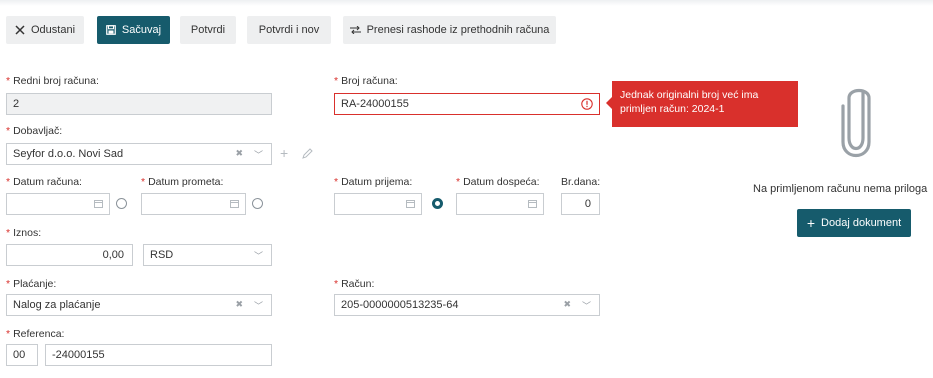 The image size is (933, 378). Describe the element at coordinates (354, 284) in the screenshot. I see `account-label: * Račun:` at that location.